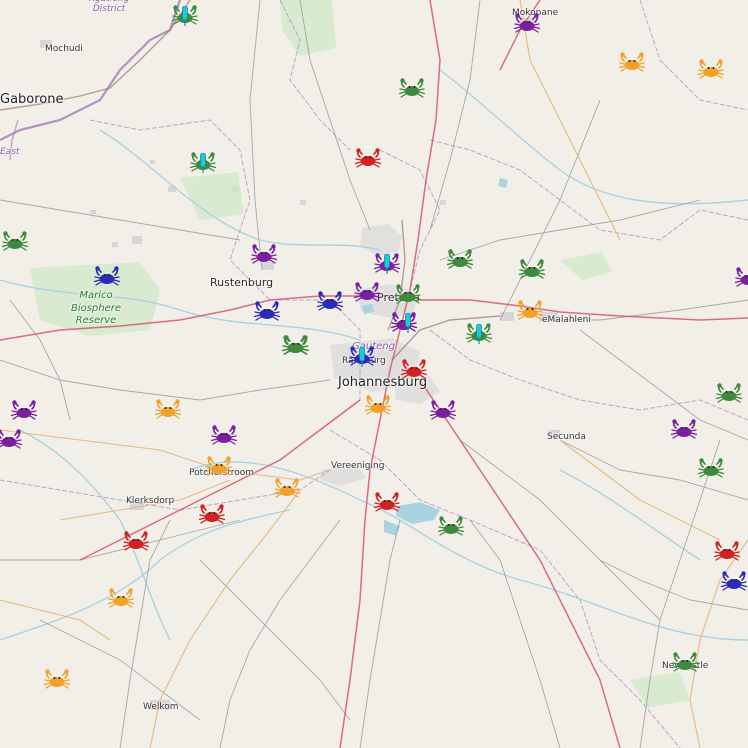 This screenshot has height=748, width=748. I want to click on place-label-welkom: Welkom, so click(161, 707).